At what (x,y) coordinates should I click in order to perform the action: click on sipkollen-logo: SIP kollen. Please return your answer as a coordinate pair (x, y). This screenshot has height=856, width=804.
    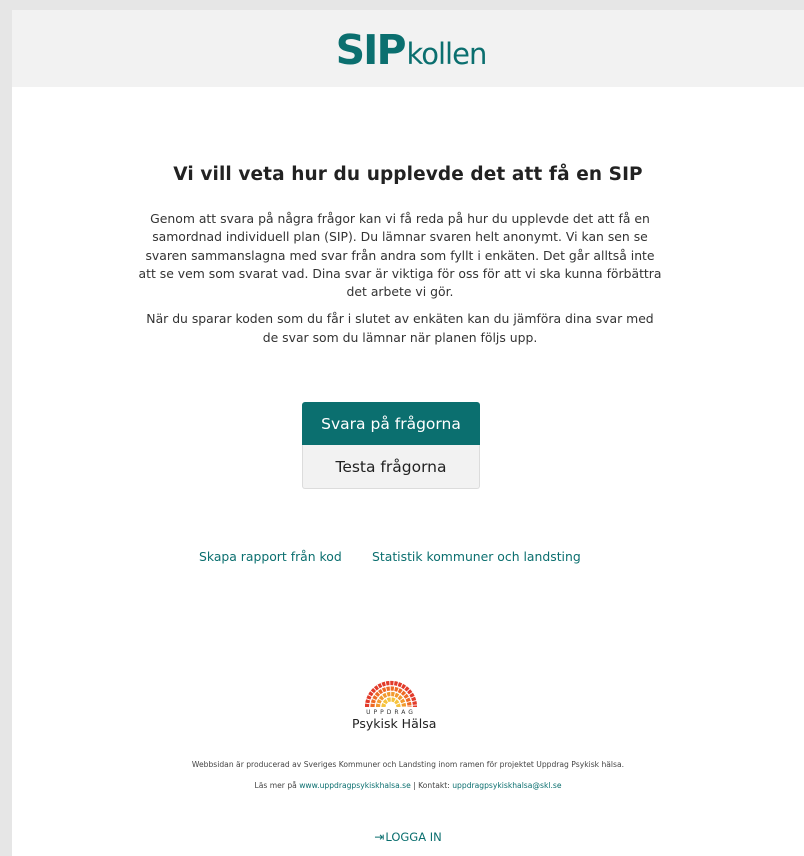
    Looking at the image, I should click on (411, 50).